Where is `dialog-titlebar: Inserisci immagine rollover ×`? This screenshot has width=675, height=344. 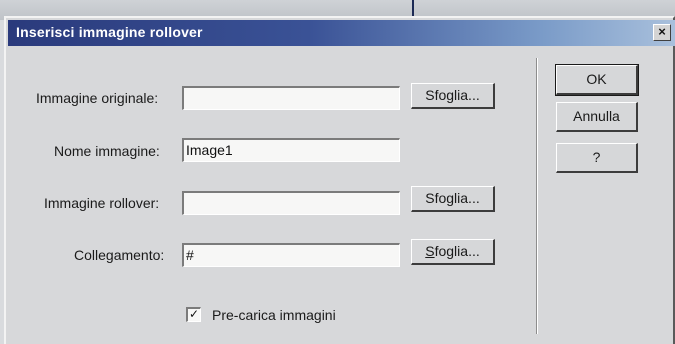
dialog-titlebar: Inserisci immagine rollover × is located at coordinates (341, 33).